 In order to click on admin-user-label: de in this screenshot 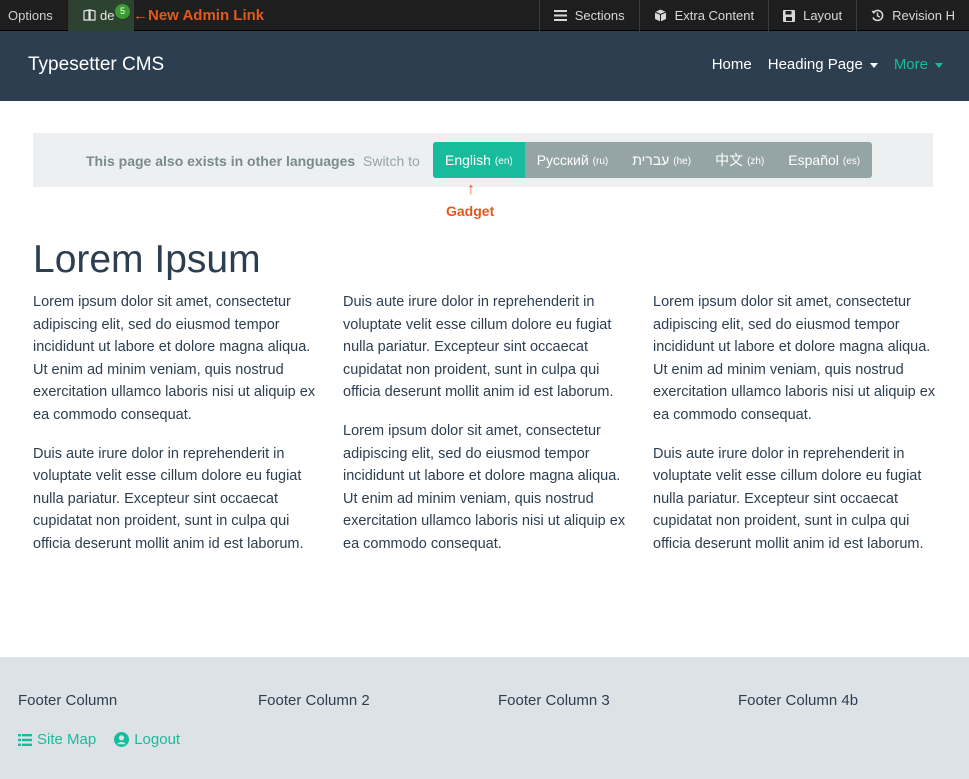, I will do `click(107, 15)`.